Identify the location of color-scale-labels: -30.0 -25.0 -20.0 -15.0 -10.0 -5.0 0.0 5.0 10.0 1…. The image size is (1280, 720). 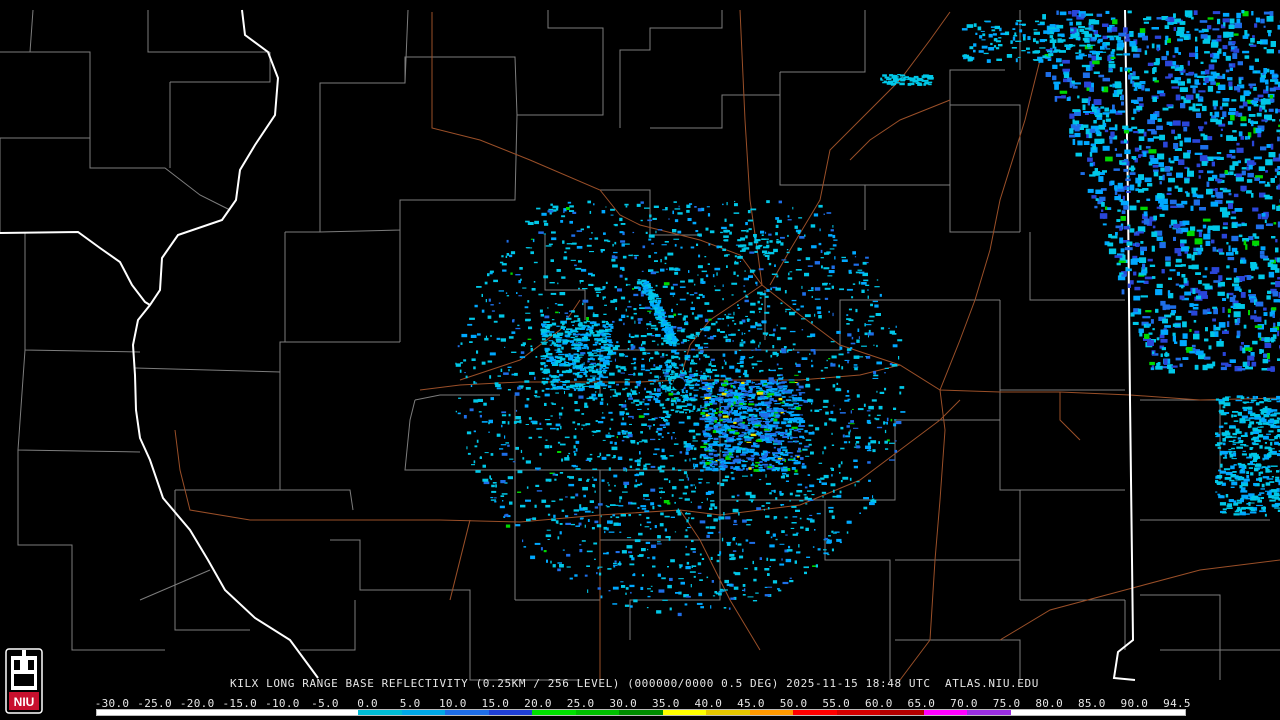
(640, 703).